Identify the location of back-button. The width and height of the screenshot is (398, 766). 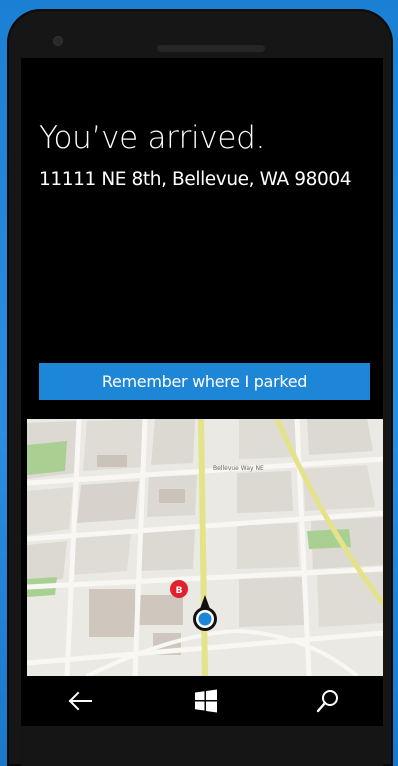
(80, 701).